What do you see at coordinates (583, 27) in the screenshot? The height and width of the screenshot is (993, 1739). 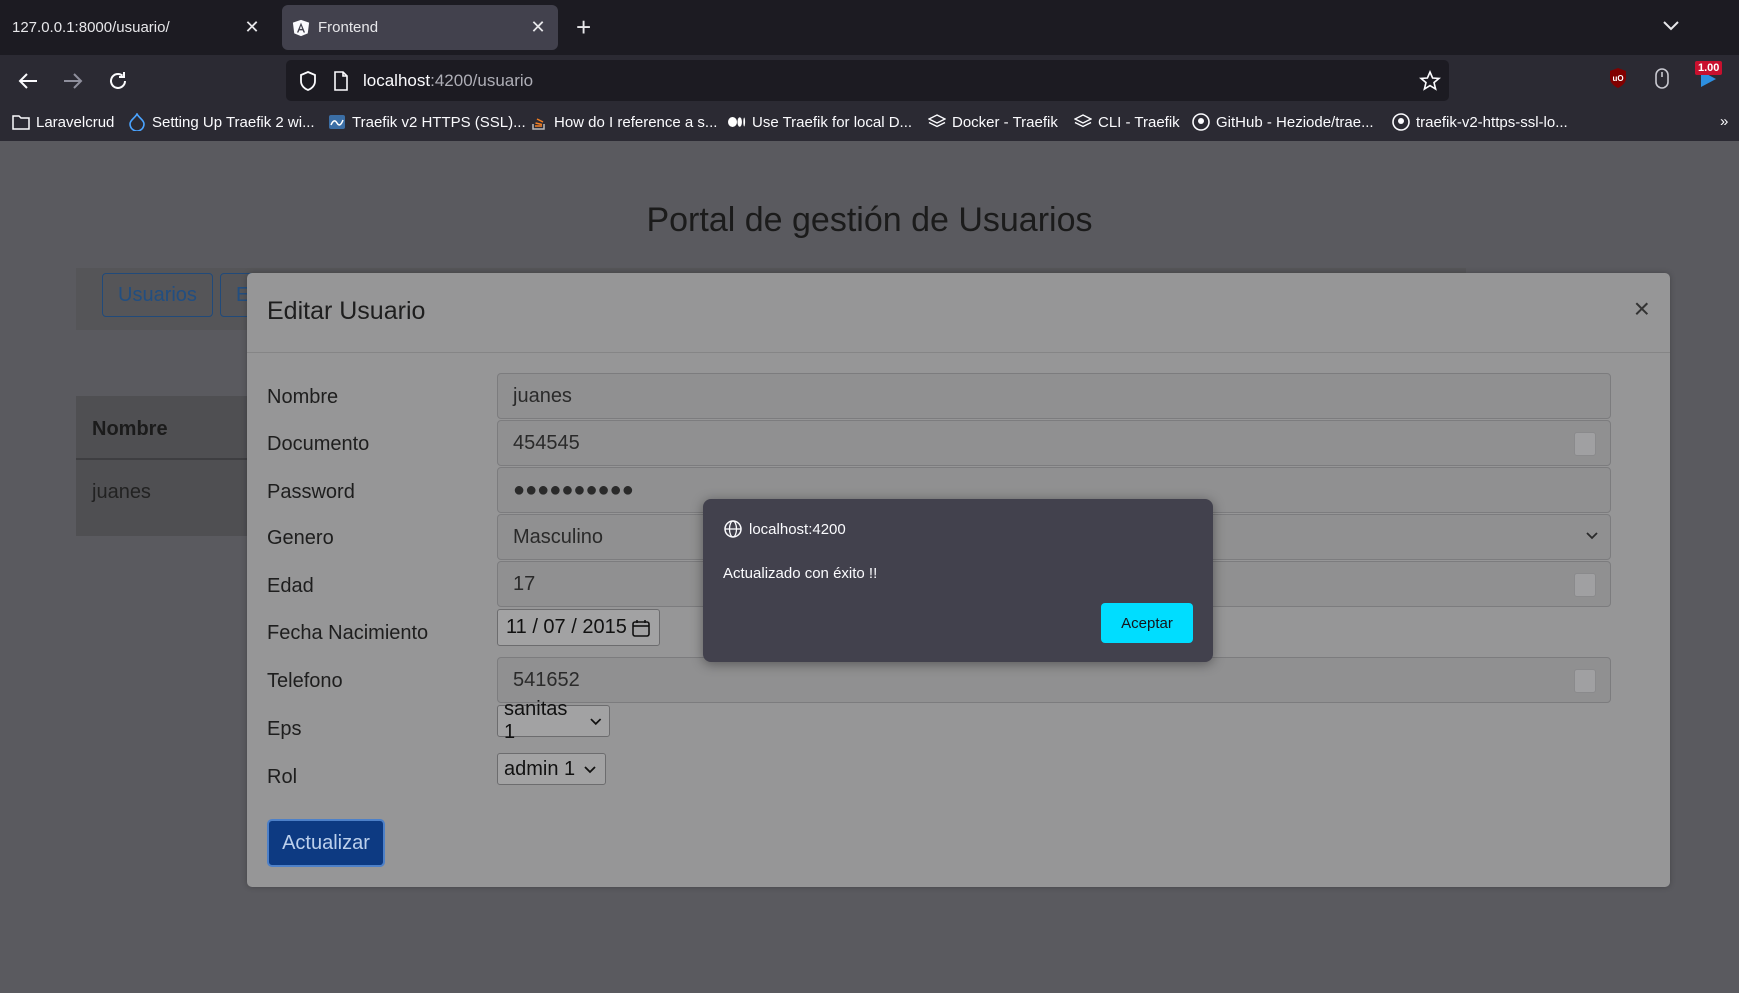 I see `new-tab-button: +` at bounding box center [583, 27].